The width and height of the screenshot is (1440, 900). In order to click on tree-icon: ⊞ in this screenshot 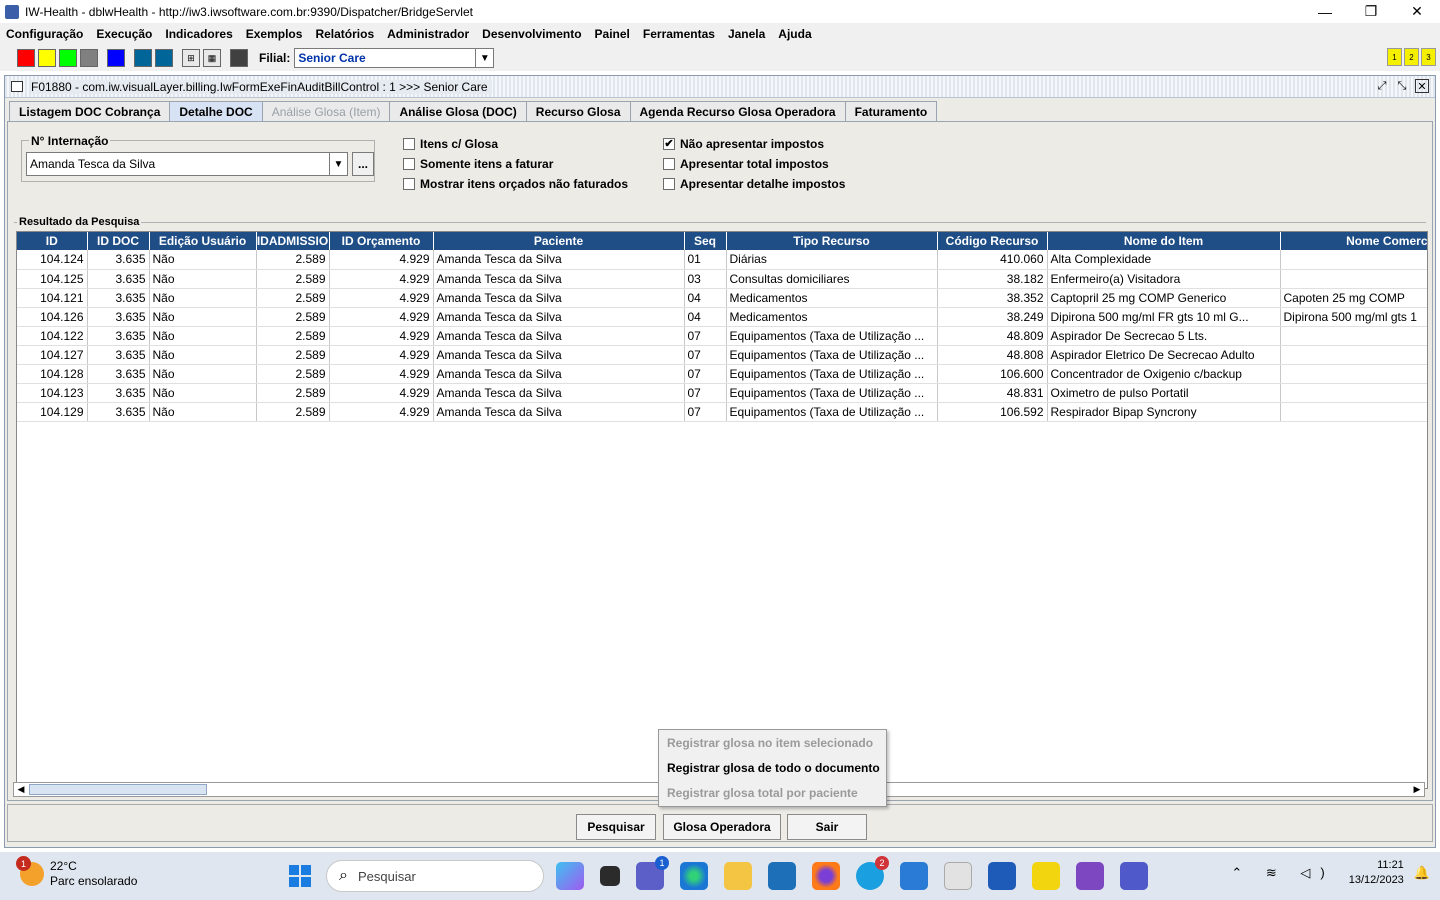, I will do `click(191, 58)`.